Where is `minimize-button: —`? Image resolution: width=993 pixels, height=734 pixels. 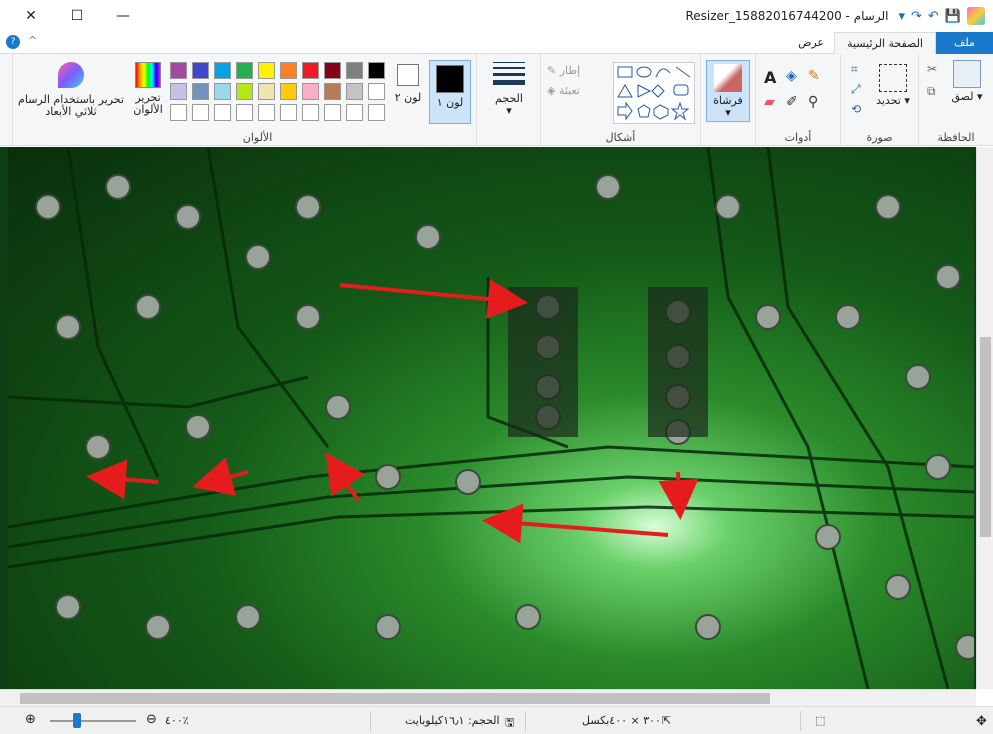 minimize-button: — is located at coordinates (123, 16).